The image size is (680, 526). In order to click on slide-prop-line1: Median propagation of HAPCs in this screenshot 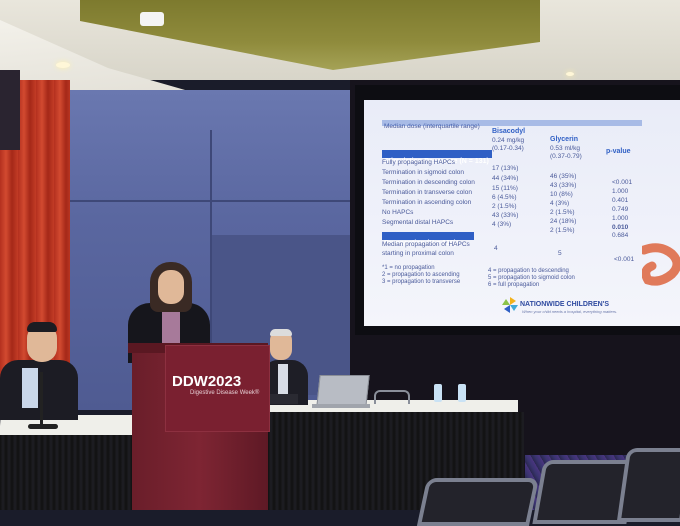, I will do `click(426, 244)`.